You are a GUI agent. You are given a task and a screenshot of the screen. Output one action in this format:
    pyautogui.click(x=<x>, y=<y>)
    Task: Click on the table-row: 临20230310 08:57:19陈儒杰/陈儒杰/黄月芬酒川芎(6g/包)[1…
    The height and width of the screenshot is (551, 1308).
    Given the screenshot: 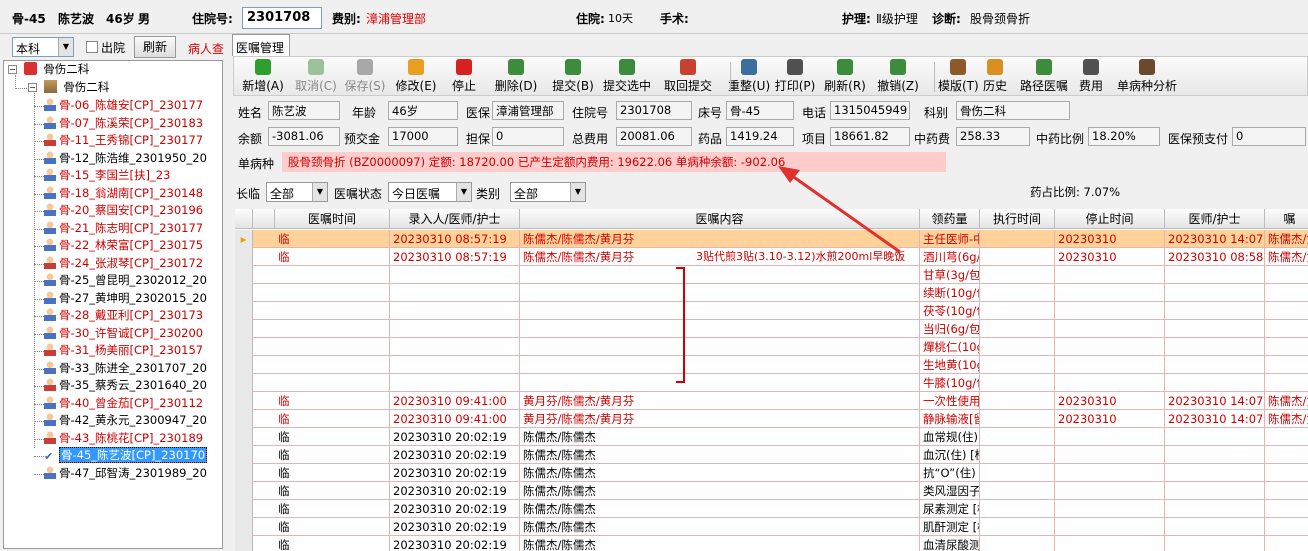 What is the action you would take?
    pyautogui.click(x=771, y=257)
    